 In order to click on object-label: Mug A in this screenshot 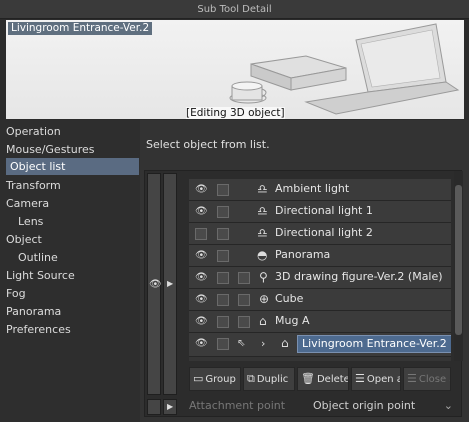, I will do `click(292, 320)`.